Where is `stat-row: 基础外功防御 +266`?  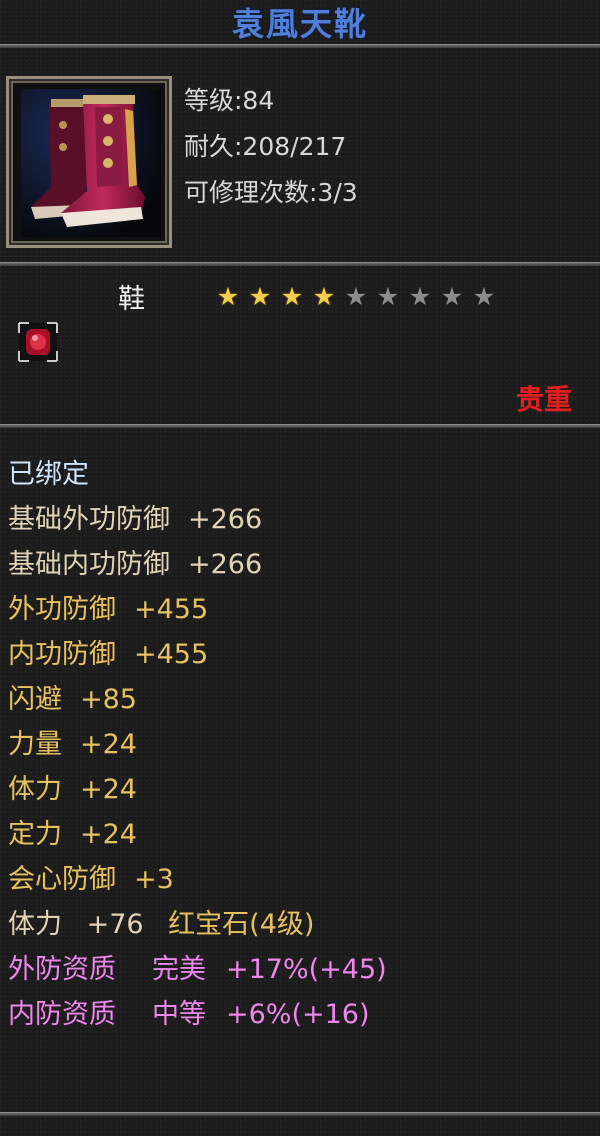
stat-row: 基础外功防御 +266 is located at coordinates (197, 519).